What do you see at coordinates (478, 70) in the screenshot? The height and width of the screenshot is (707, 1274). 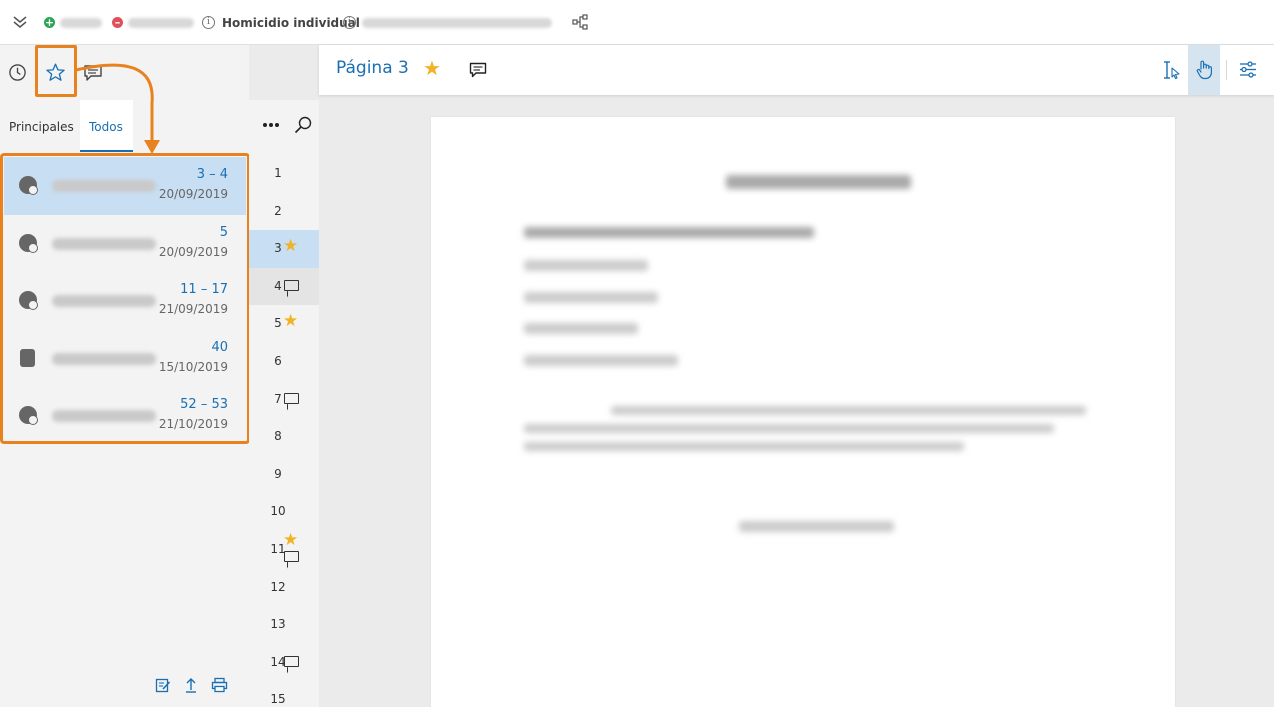 I see `page-comment-icon` at bounding box center [478, 70].